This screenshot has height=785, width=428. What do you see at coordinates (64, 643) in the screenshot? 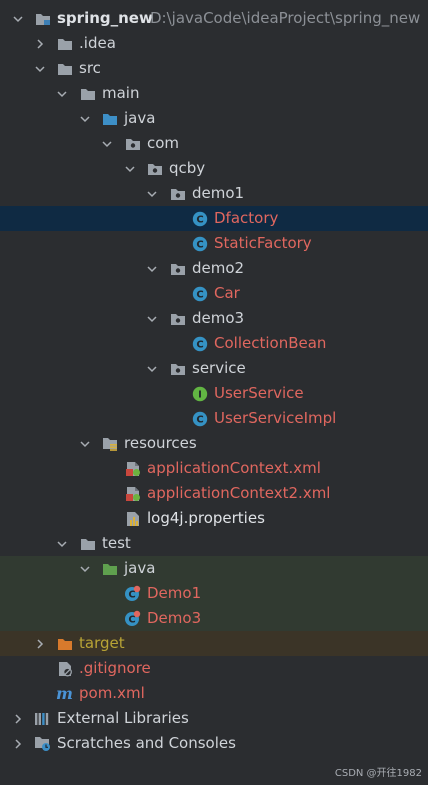
I see `excluded-folder-icon` at bounding box center [64, 643].